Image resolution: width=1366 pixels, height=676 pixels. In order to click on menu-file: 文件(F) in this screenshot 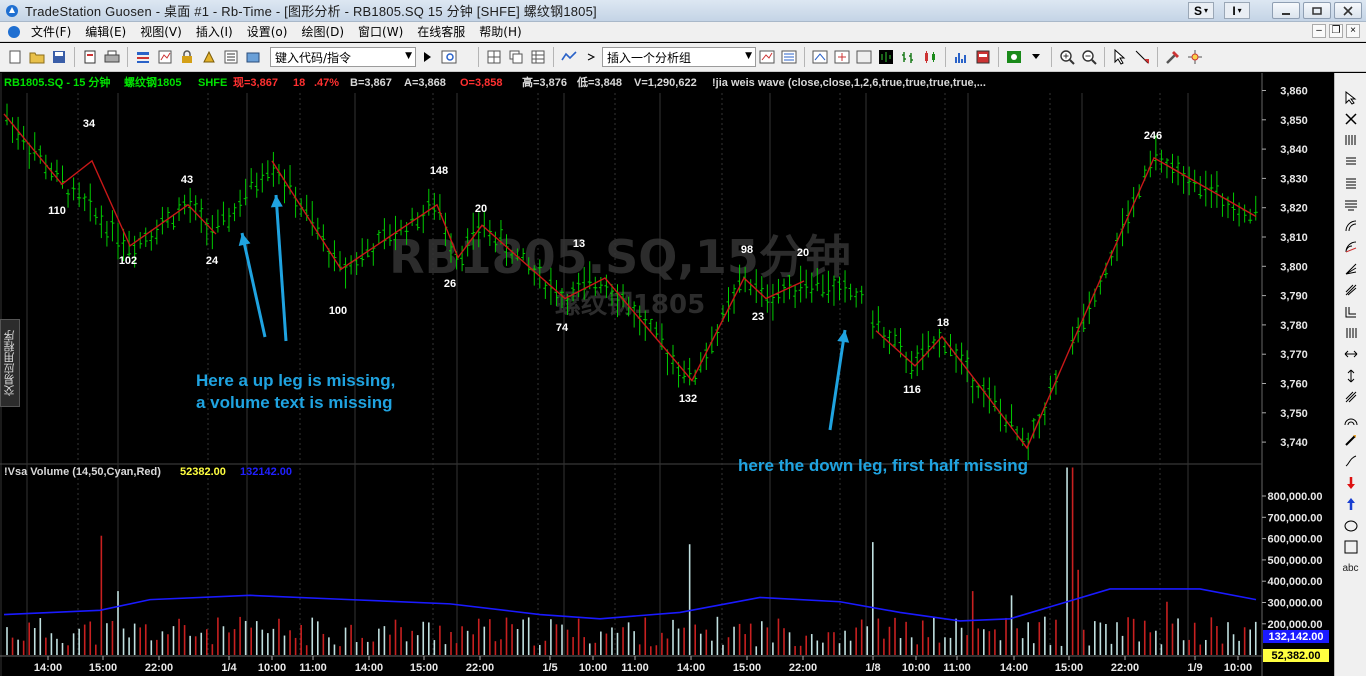, I will do `click(51, 31)`.